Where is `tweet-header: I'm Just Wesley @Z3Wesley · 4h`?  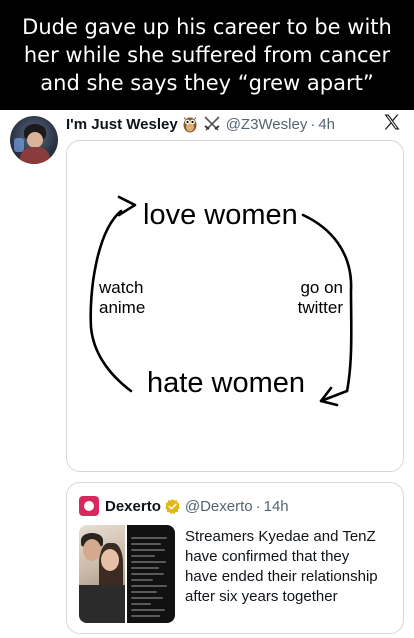
tweet-header: I'm Just Wesley @Z3Wesley · 4h is located at coordinates (235, 124).